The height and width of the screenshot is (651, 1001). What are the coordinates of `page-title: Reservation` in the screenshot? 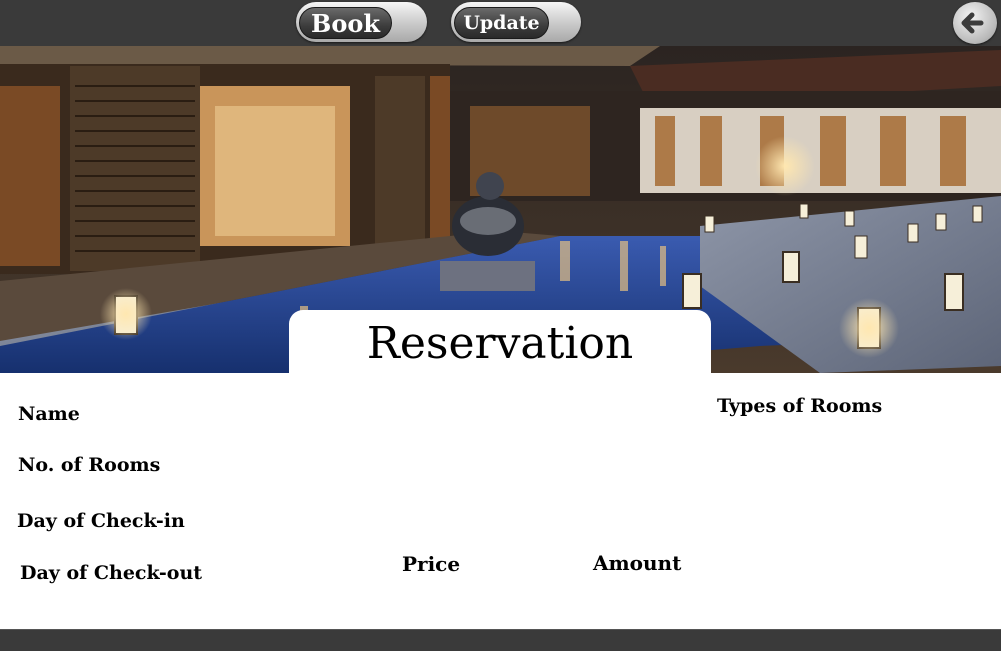 It's located at (500, 343).